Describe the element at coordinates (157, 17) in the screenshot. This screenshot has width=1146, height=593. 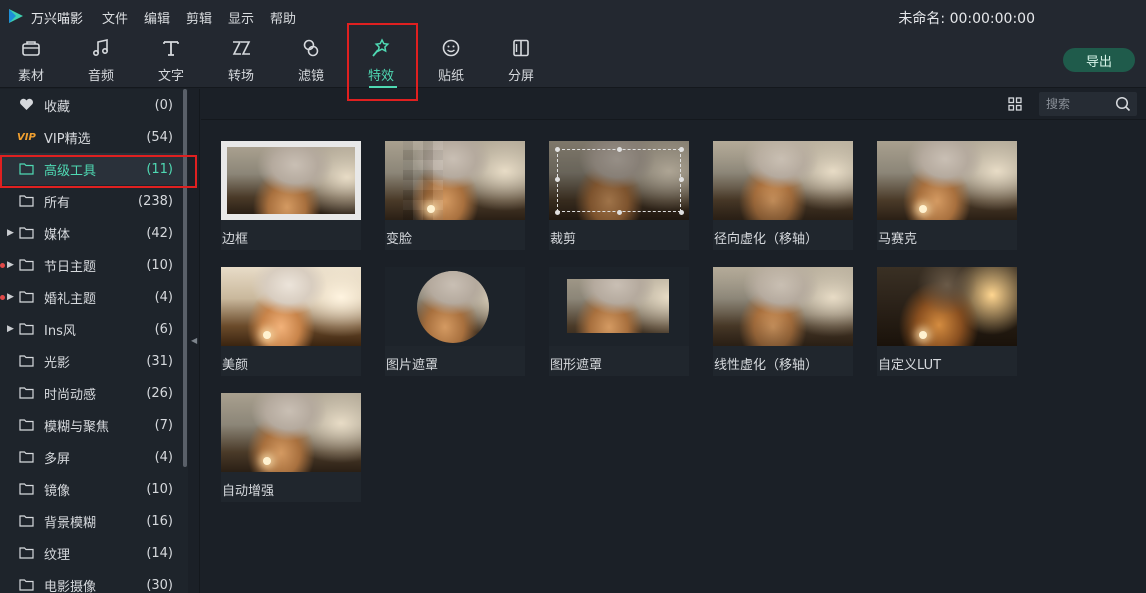
I see `menu-edit: 编辑` at that location.